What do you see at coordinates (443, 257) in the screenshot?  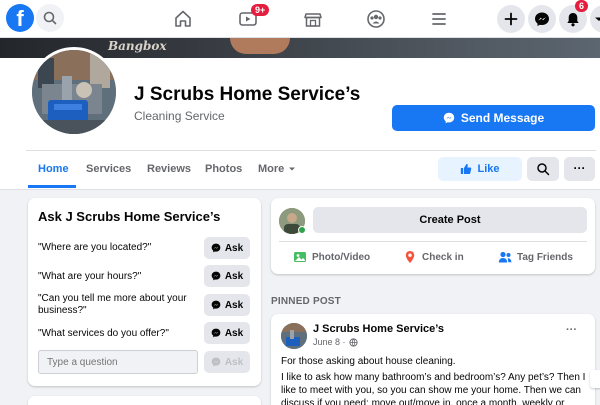 I see `check-in-label: Check in` at bounding box center [443, 257].